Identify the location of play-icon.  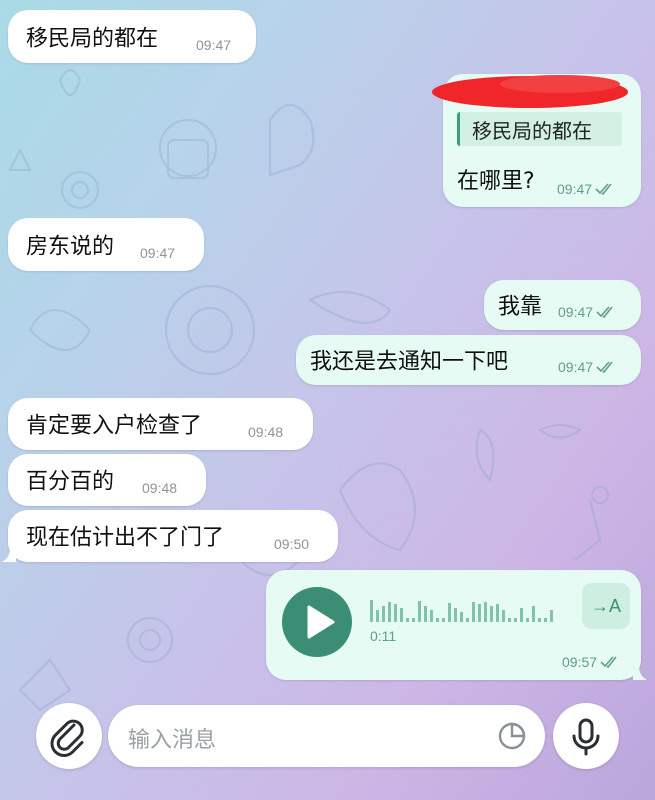
(321, 622).